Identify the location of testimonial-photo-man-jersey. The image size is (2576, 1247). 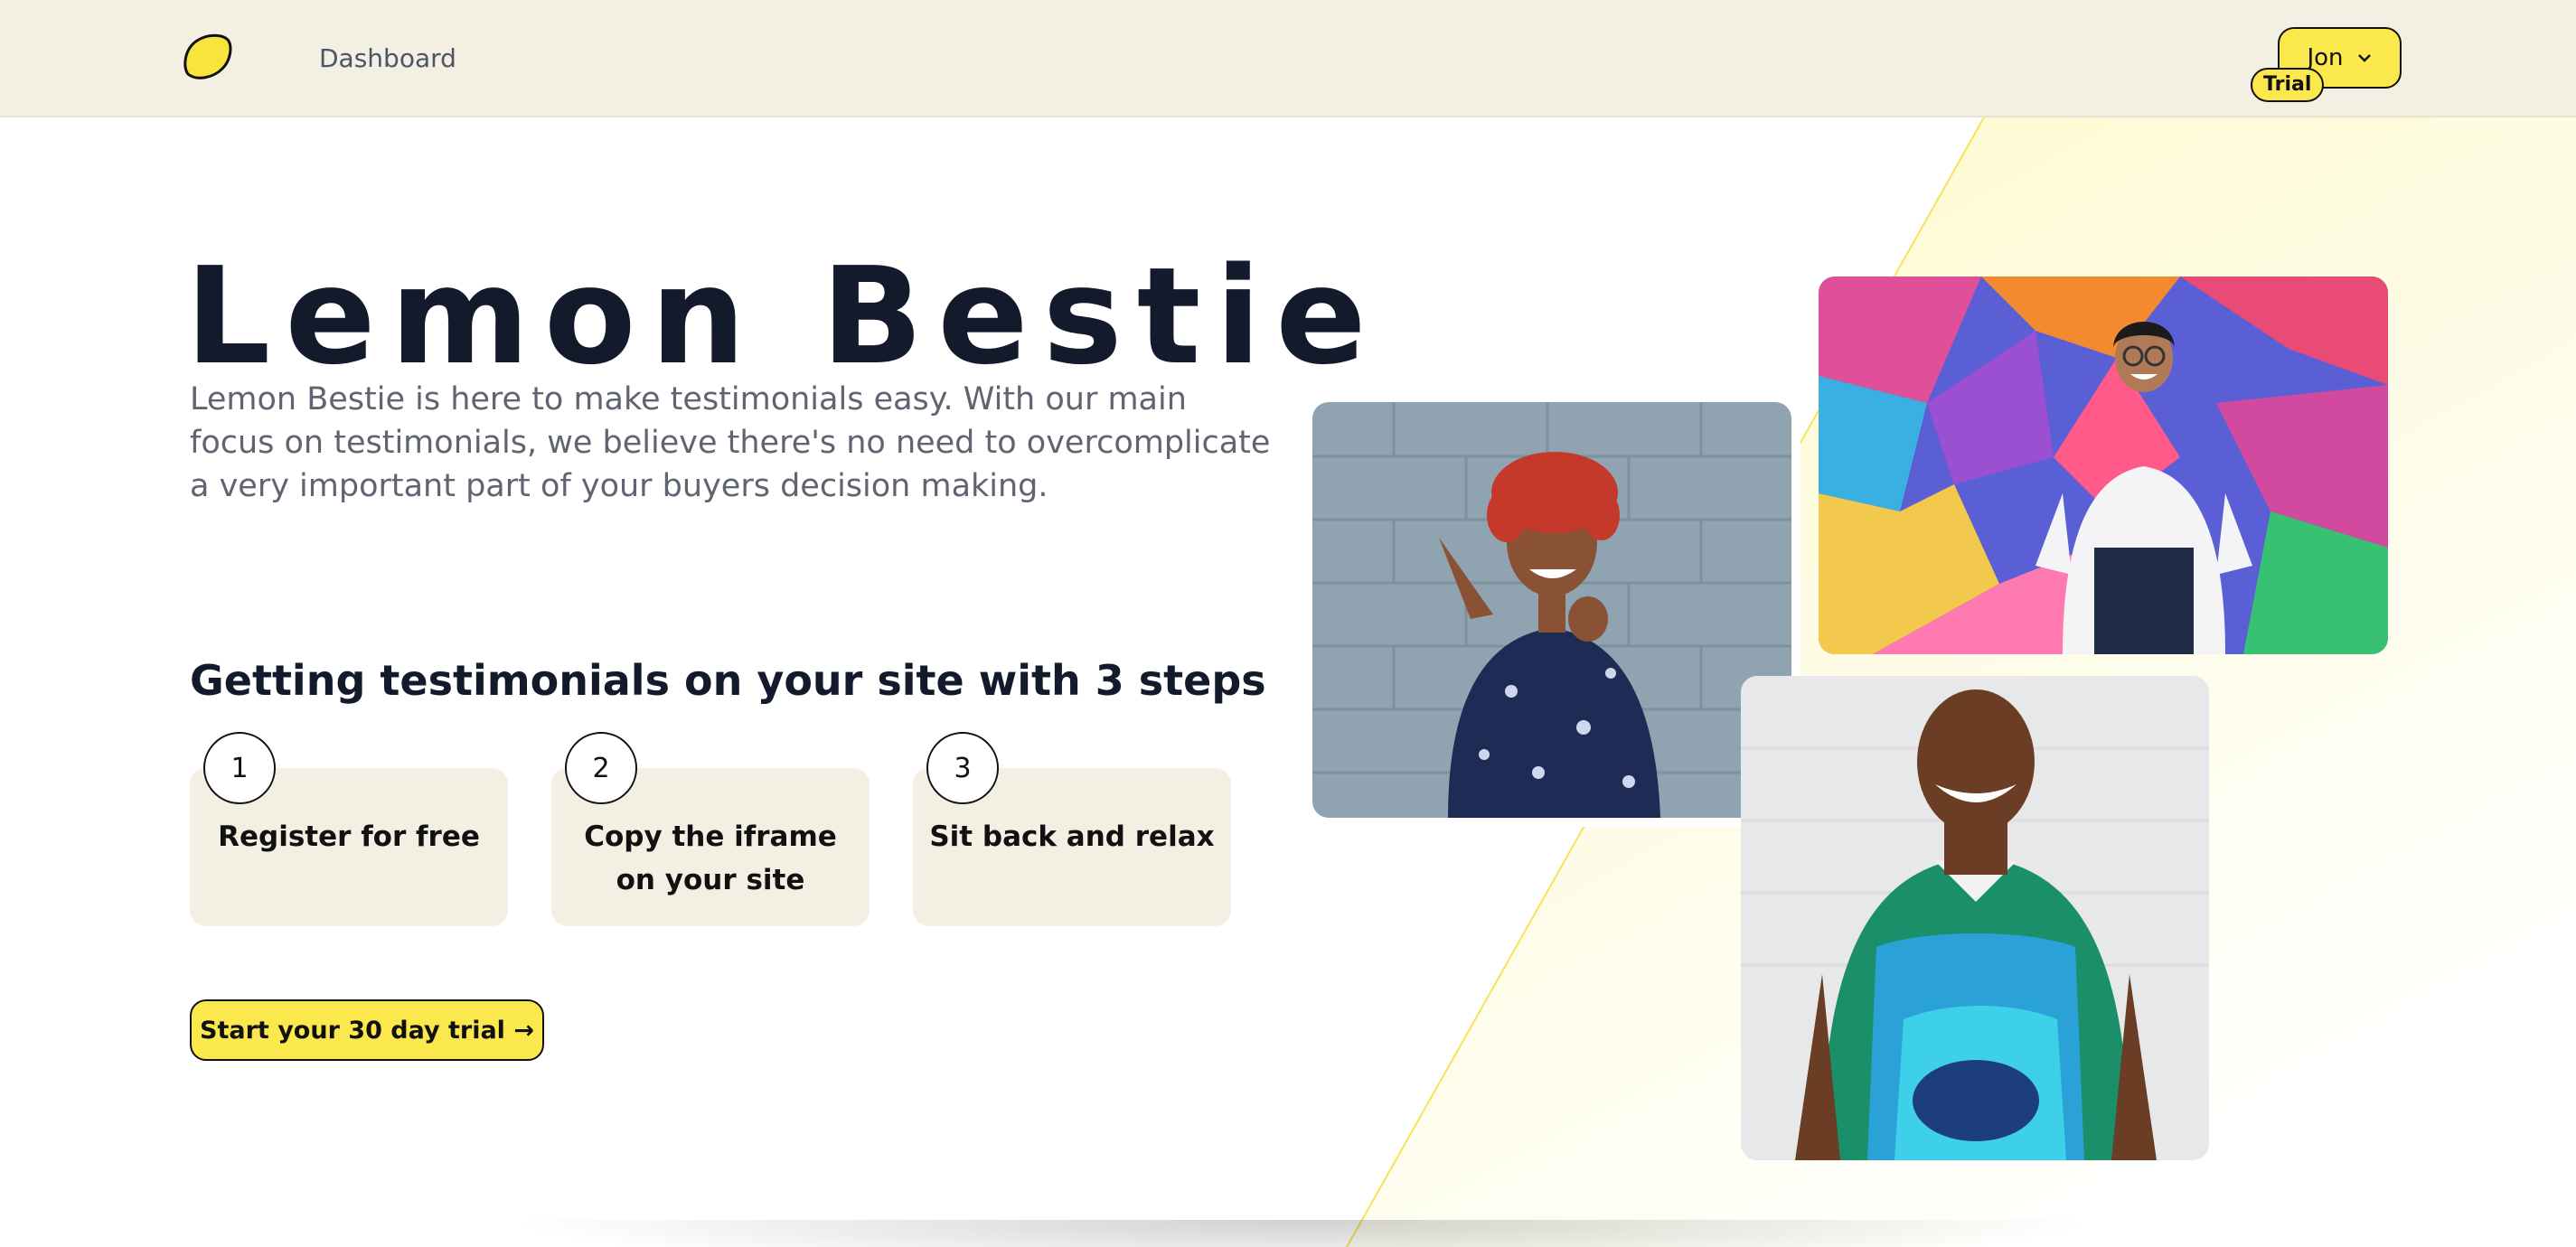
(1975, 918).